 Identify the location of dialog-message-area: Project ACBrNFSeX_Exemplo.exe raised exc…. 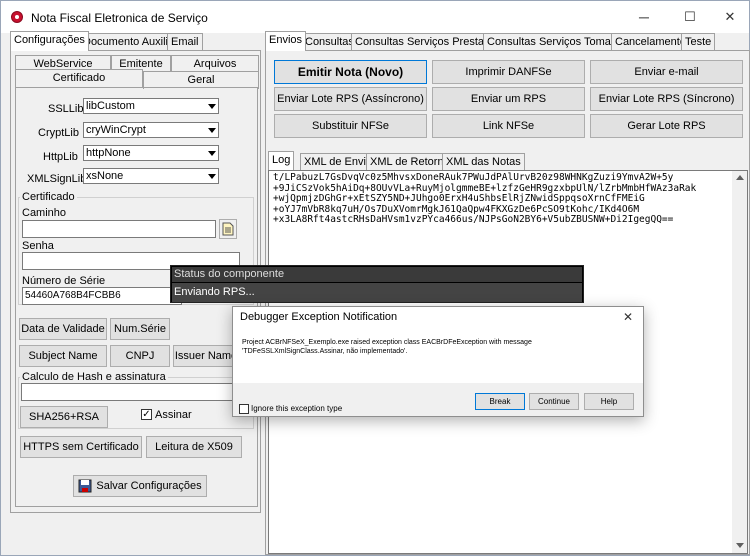
(438, 356).